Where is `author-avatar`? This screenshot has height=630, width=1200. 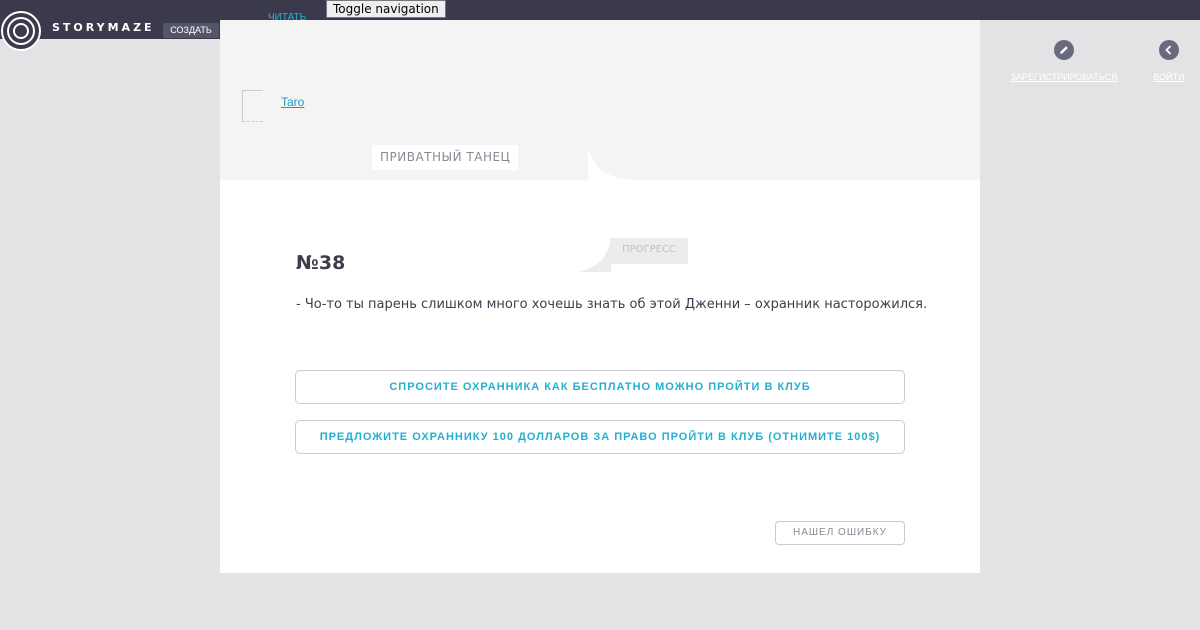
author-avatar is located at coordinates (252, 106).